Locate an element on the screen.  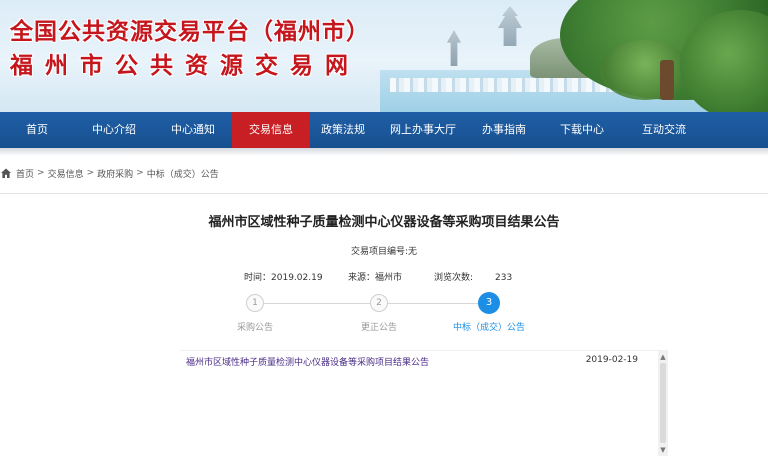
scroll-up-icon: ▲ is located at coordinates (663, 357).